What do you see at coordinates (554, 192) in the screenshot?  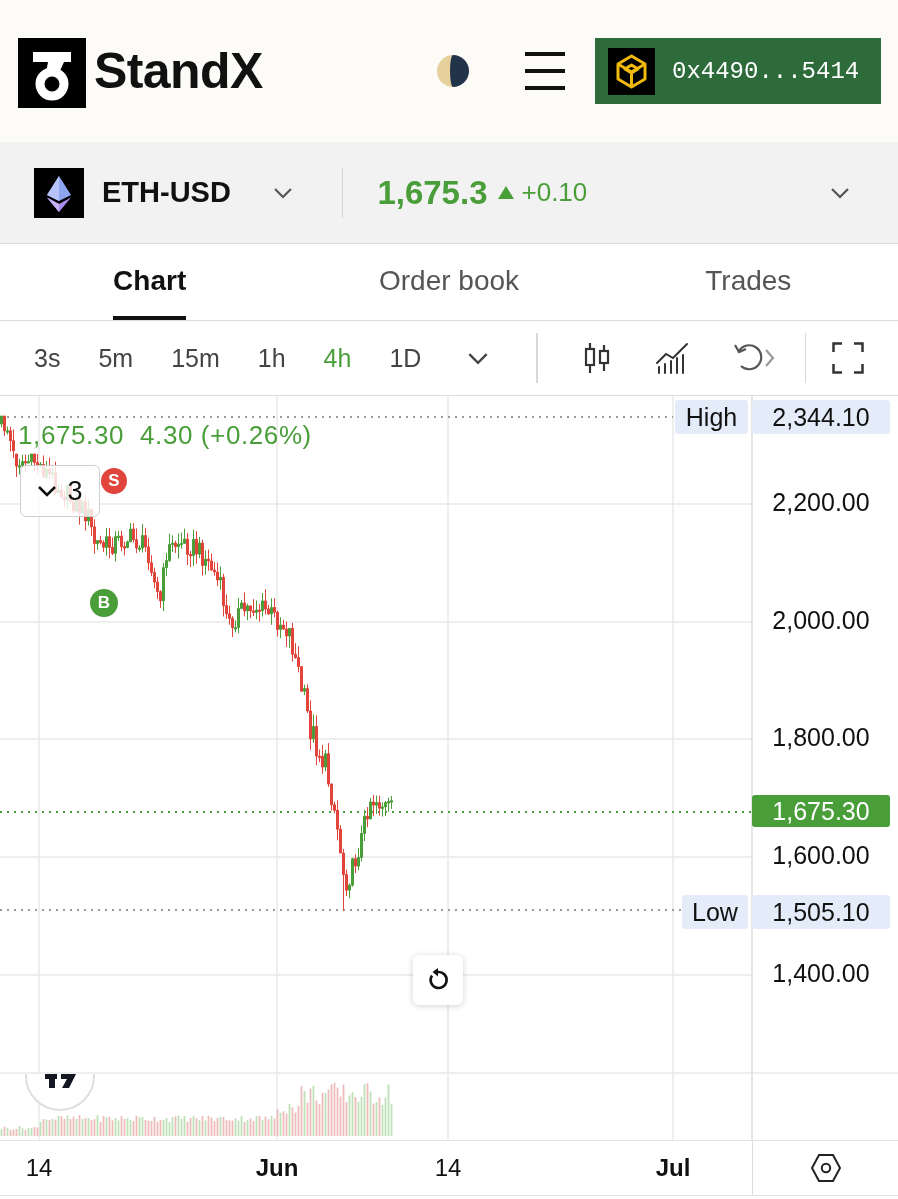 I see `price-change: +0.10` at bounding box center [554, 192].